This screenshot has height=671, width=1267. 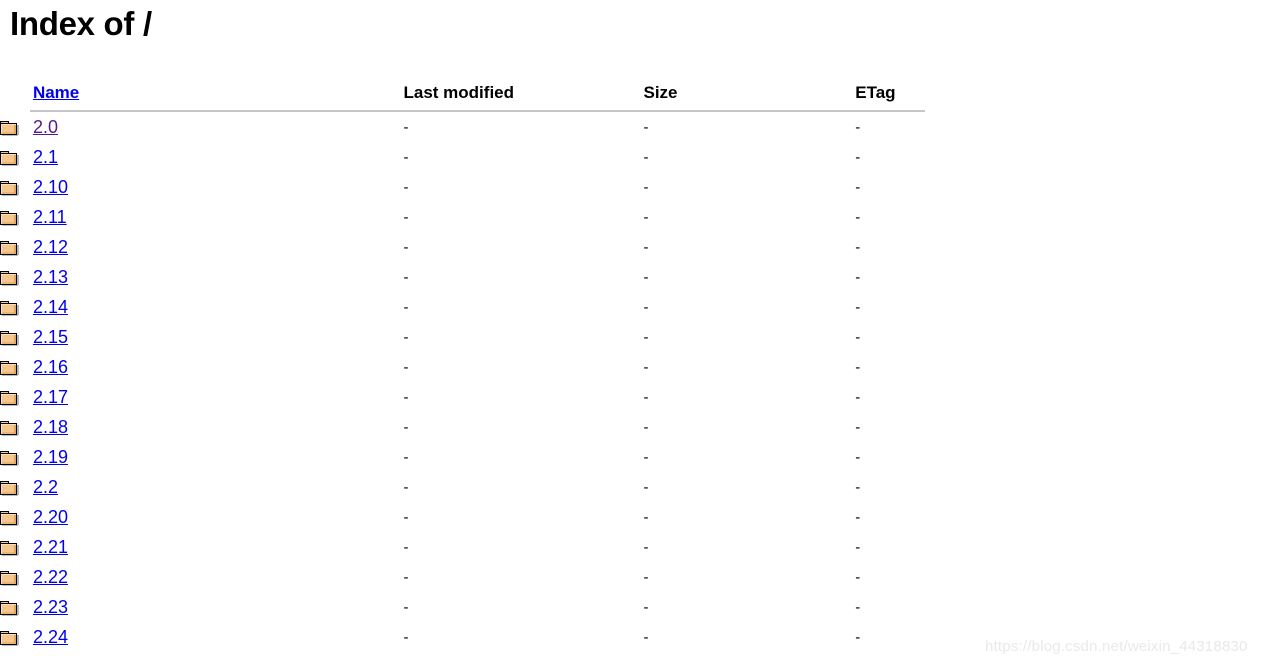 I want to click on sort-by-name-link: Name, so click(x=56, y=92).